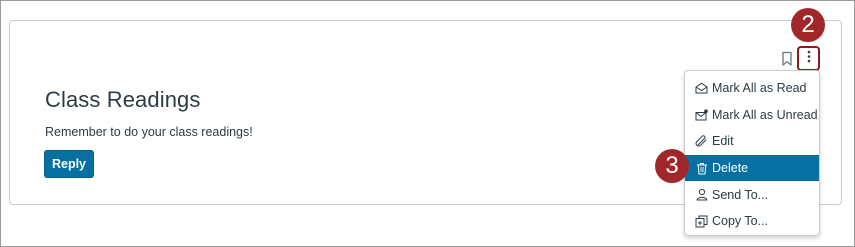 The width and height of the screenshot is (855, 247). Describe the element at coordinates (701, 221) in the screenshot. I see `copy-icon` at that location.